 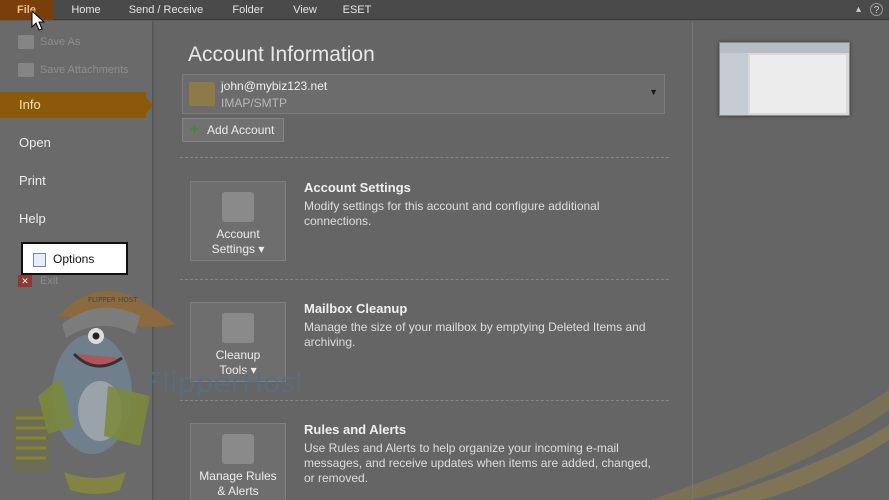 I want to click on plus-icon: +, so click(x=194, y=129).